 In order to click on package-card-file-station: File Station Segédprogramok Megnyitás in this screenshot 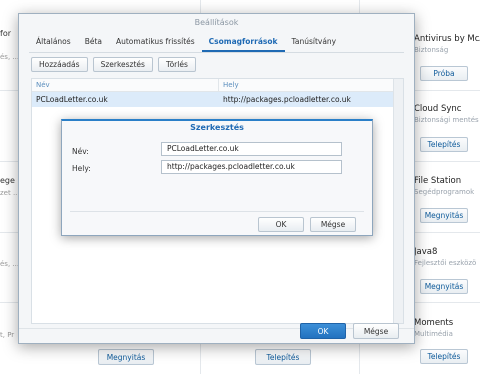, I will do `click(447, 199)`.